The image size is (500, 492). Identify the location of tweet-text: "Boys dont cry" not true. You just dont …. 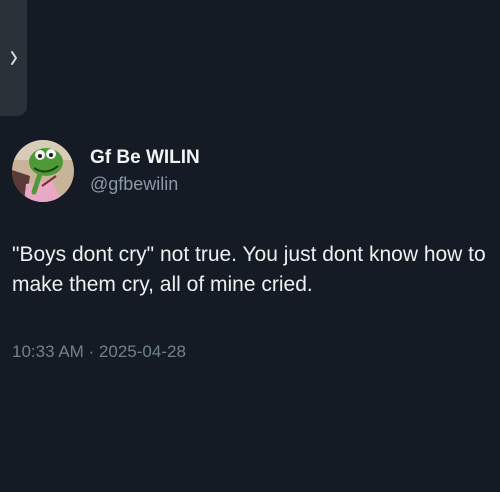
(249, 269).